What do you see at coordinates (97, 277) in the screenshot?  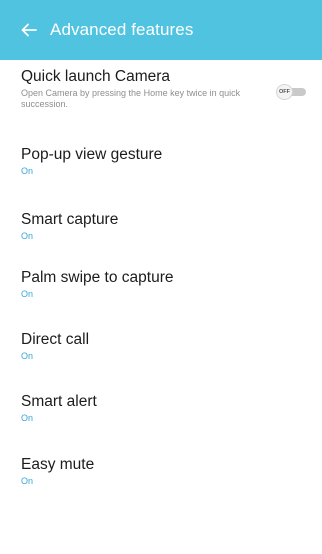 I see `setting-title: Palm swipe to capture` at bounding box center [97, 277].